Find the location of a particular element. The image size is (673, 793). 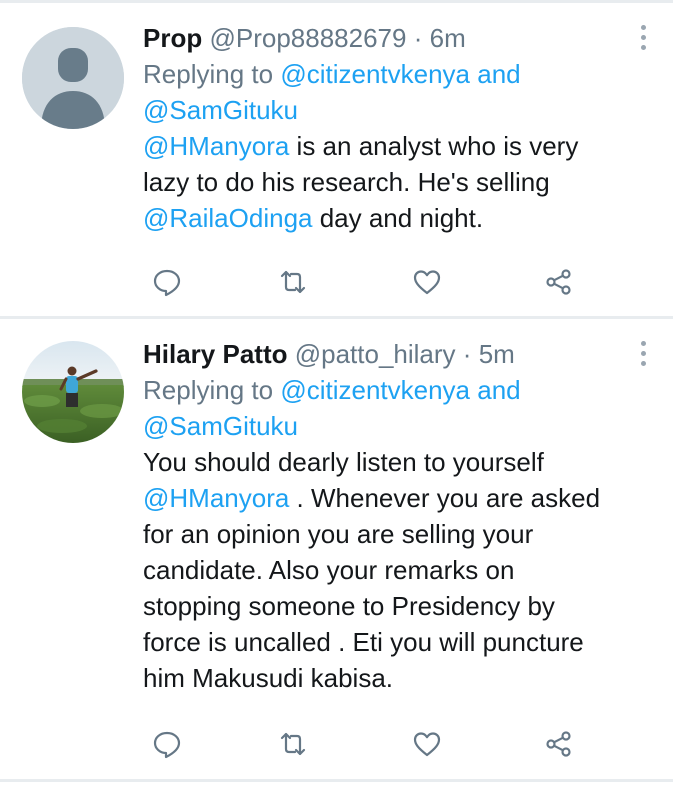

timestamp: 6m is located at coordinates (448, 38).